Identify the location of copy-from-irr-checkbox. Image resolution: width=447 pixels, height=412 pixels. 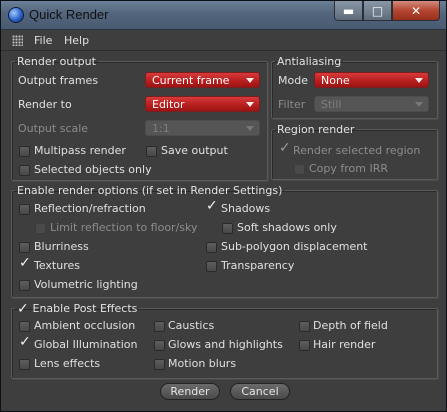
(299, 169).